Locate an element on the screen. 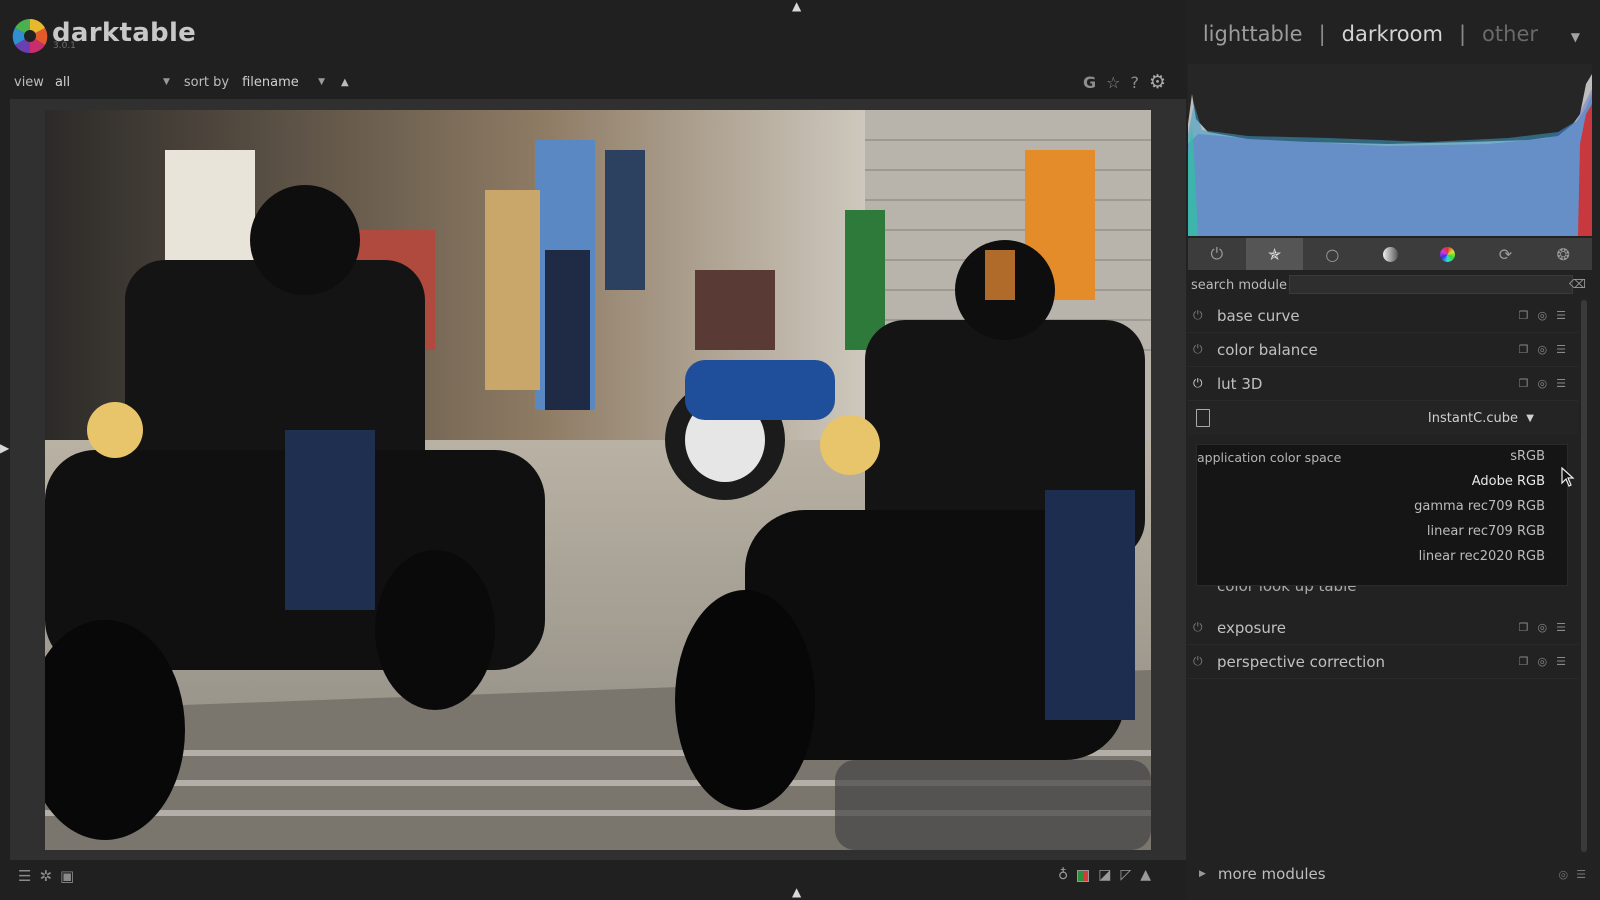  expand-triangle-icon: ▶ is located at coordinates (1202, 874).